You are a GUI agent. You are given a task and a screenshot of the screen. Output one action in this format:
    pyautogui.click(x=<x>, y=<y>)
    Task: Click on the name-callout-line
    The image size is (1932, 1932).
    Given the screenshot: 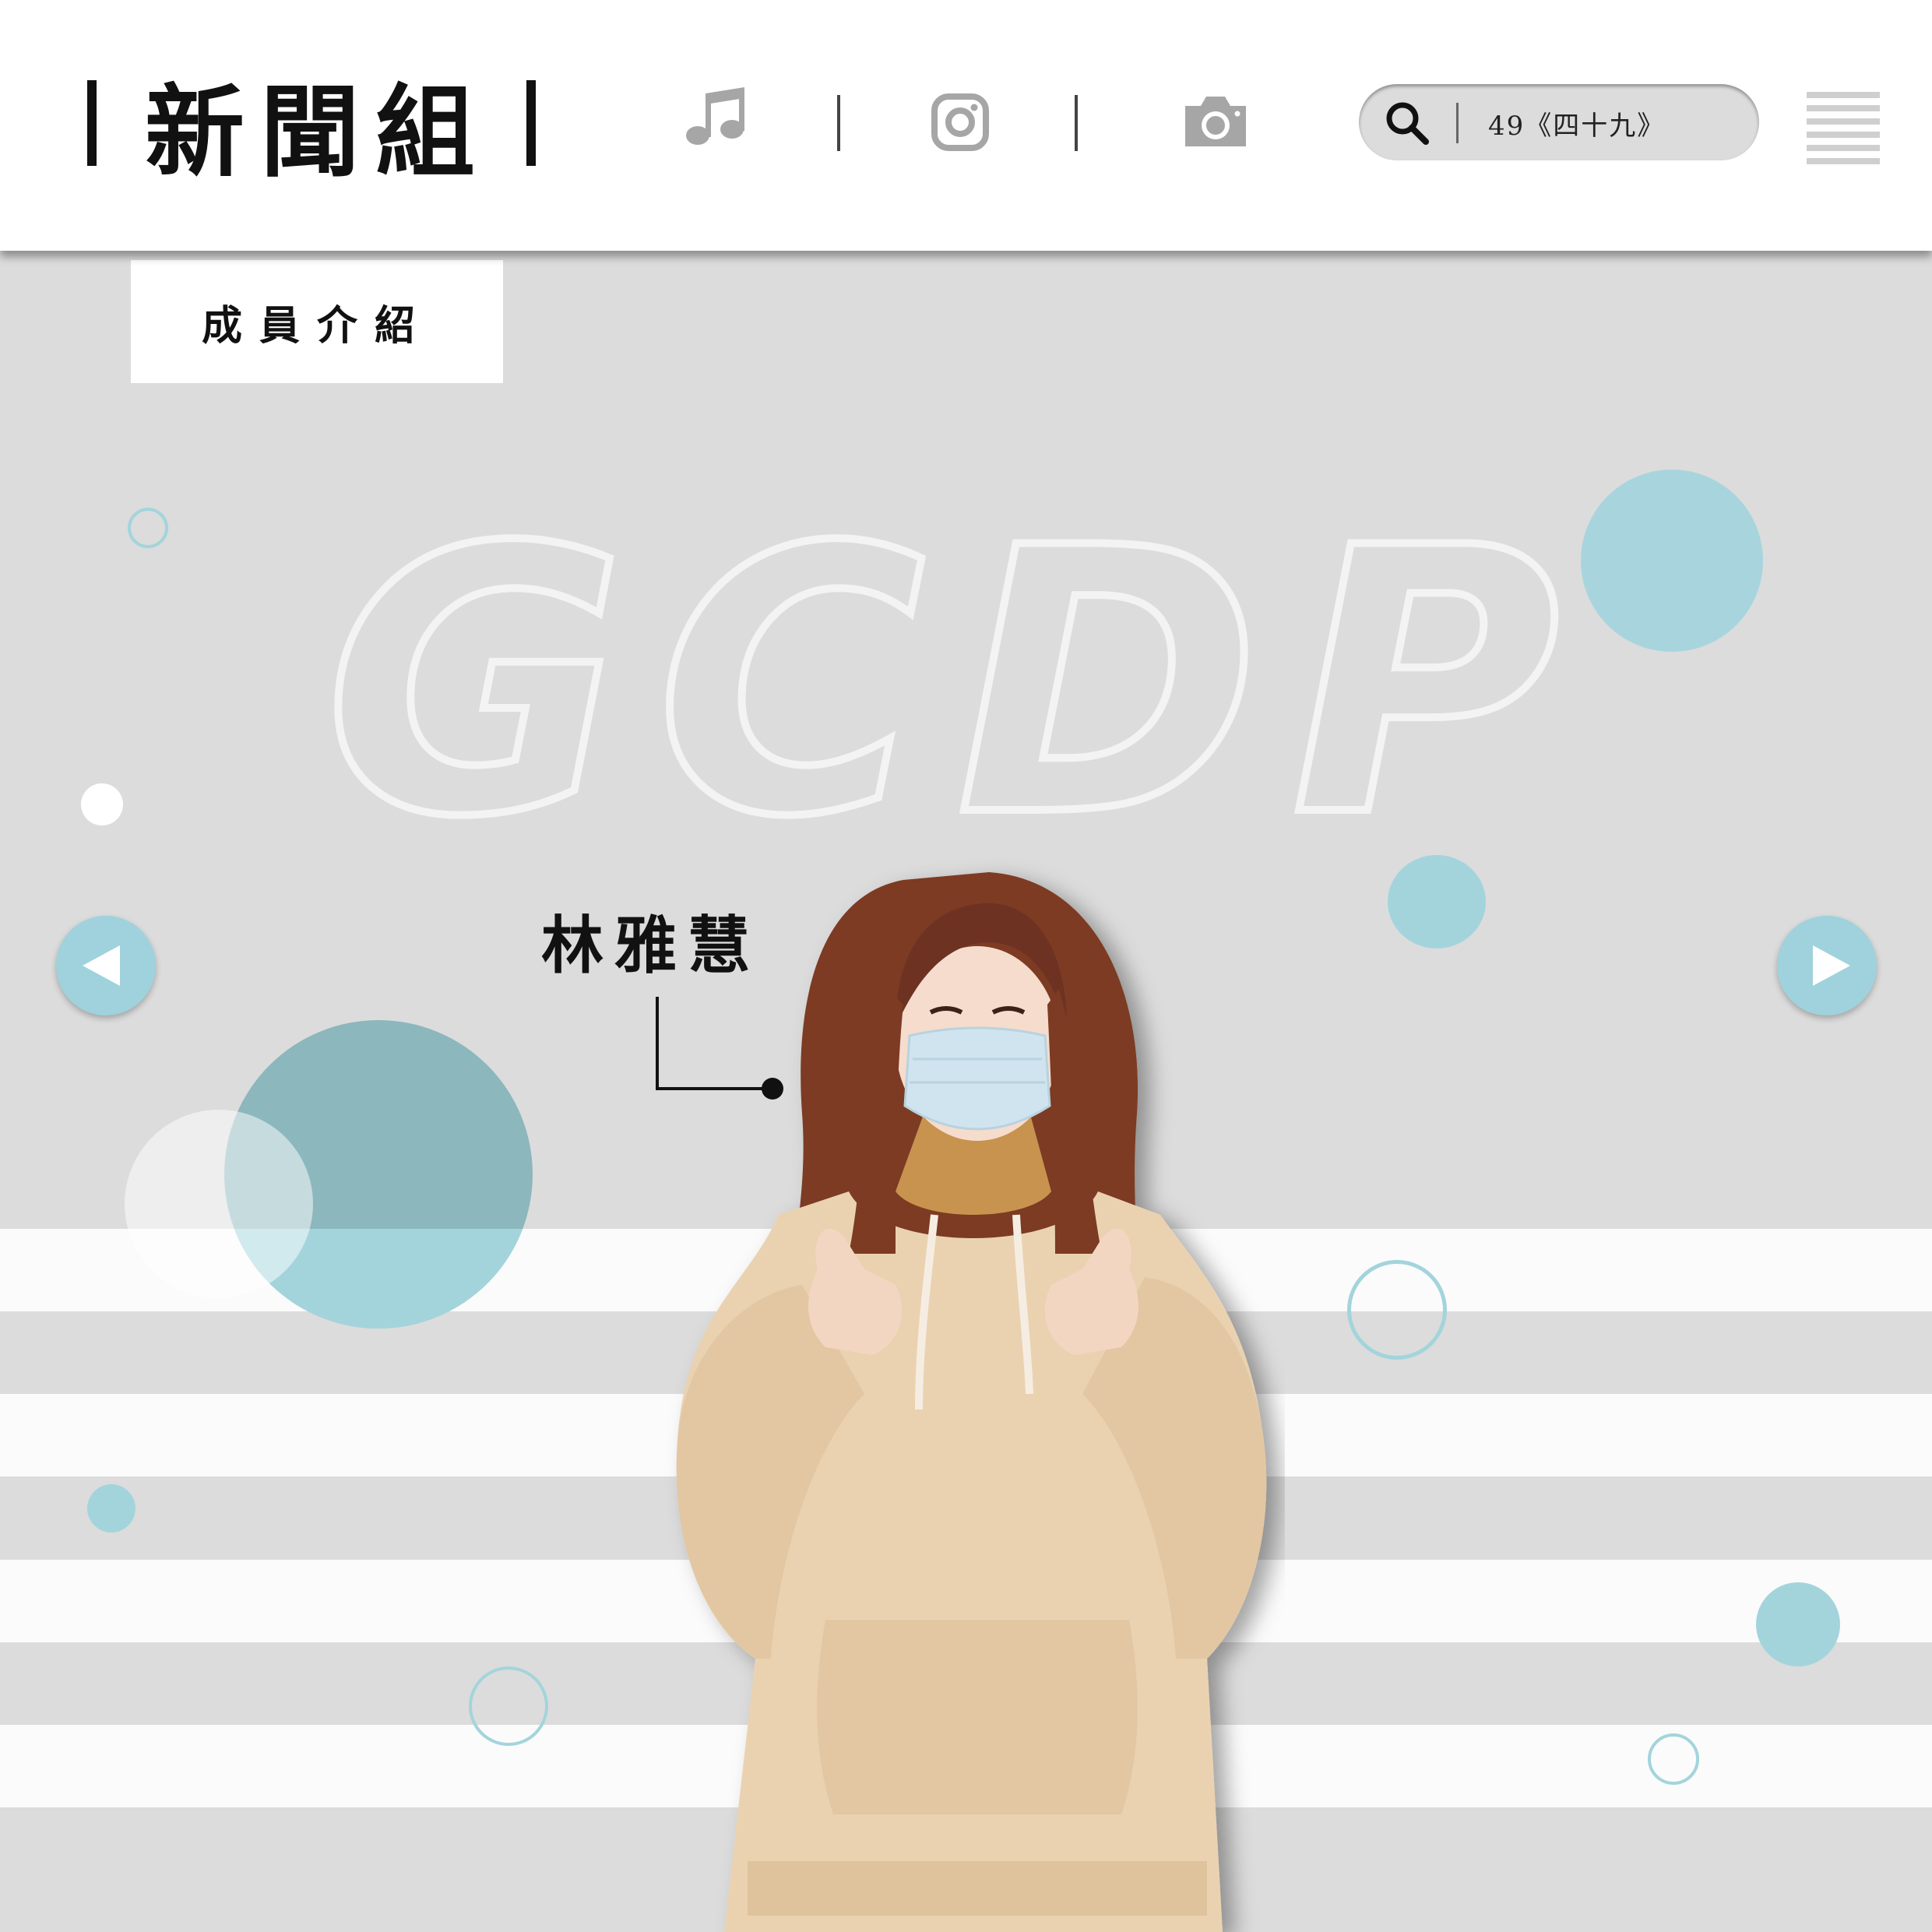 What is the action you would take?
    pyautogui.click(x=719, y=1048)
    